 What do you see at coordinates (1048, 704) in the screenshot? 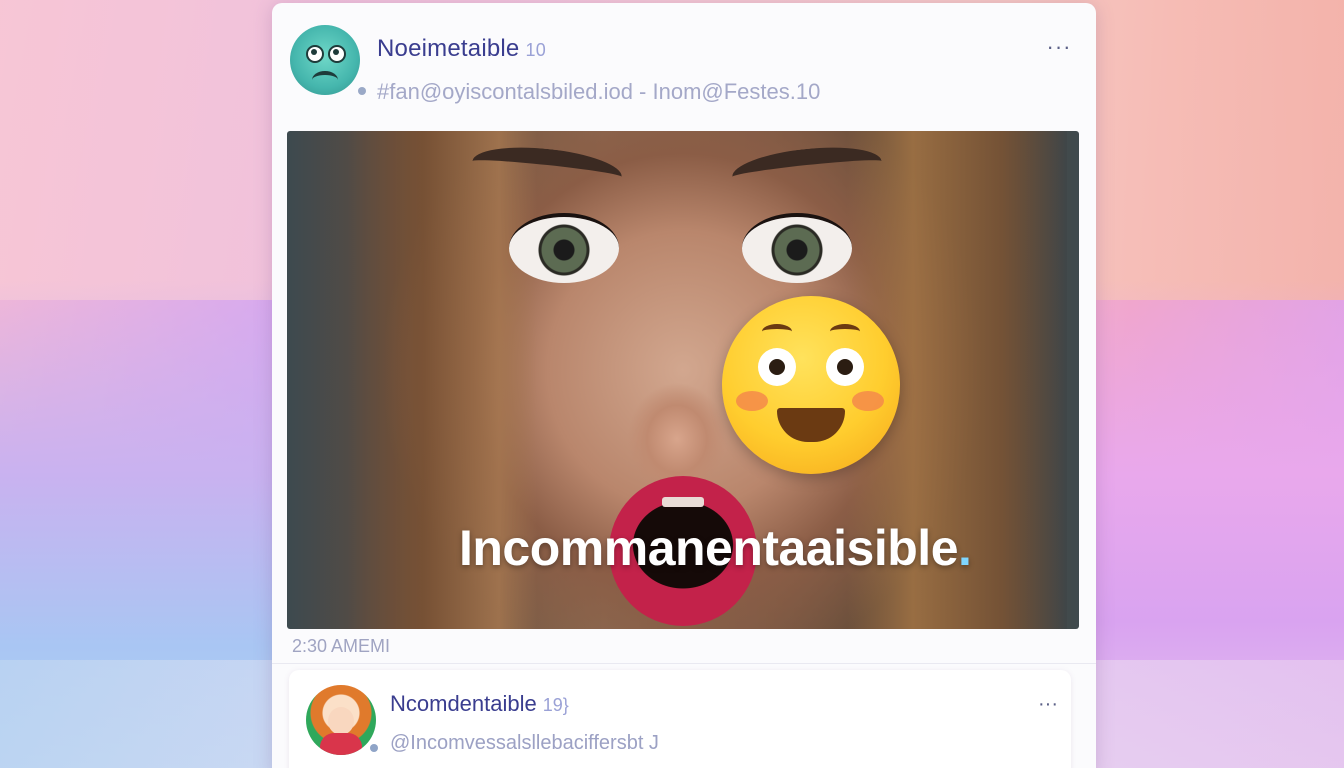
I see `reply-more-options-icon: ···` at bounding box center [1048, 704].